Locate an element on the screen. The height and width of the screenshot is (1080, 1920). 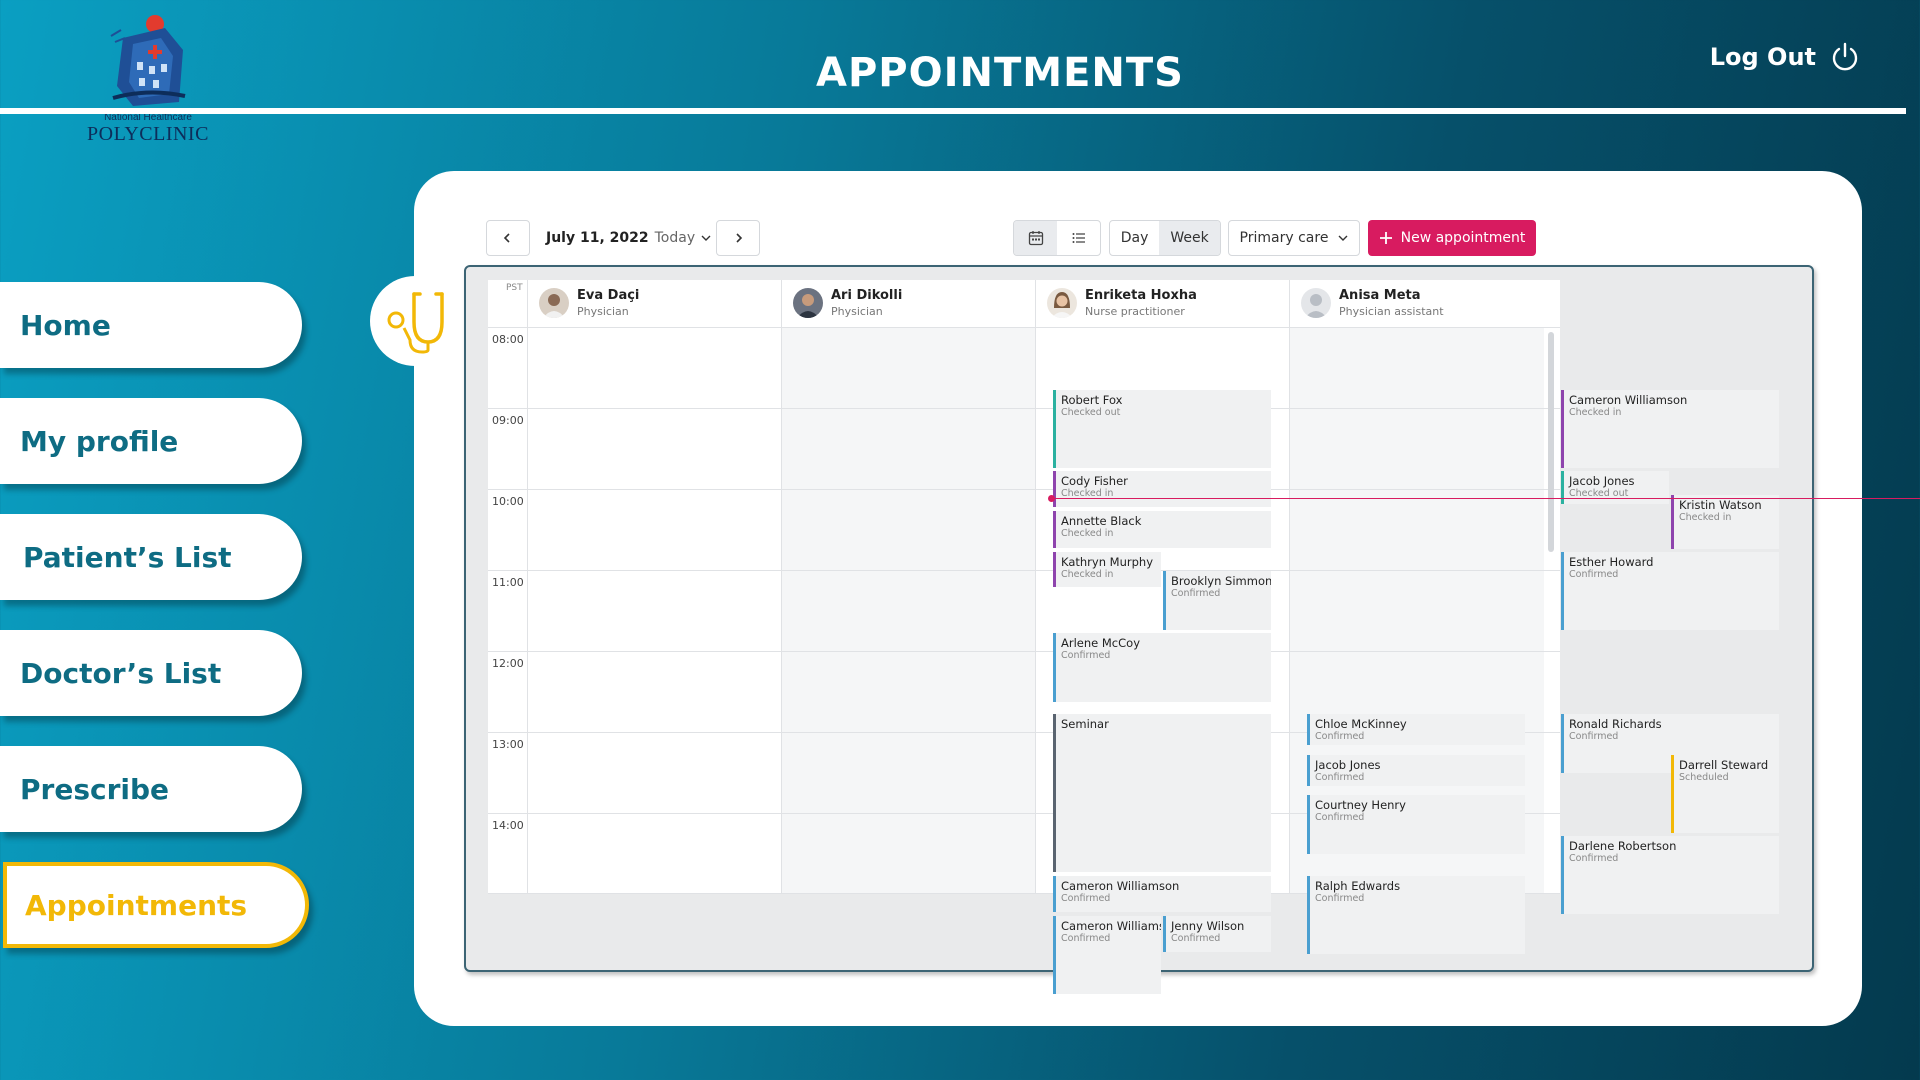
current-date: July 11, 2022 is located at coordinates (597, 238).